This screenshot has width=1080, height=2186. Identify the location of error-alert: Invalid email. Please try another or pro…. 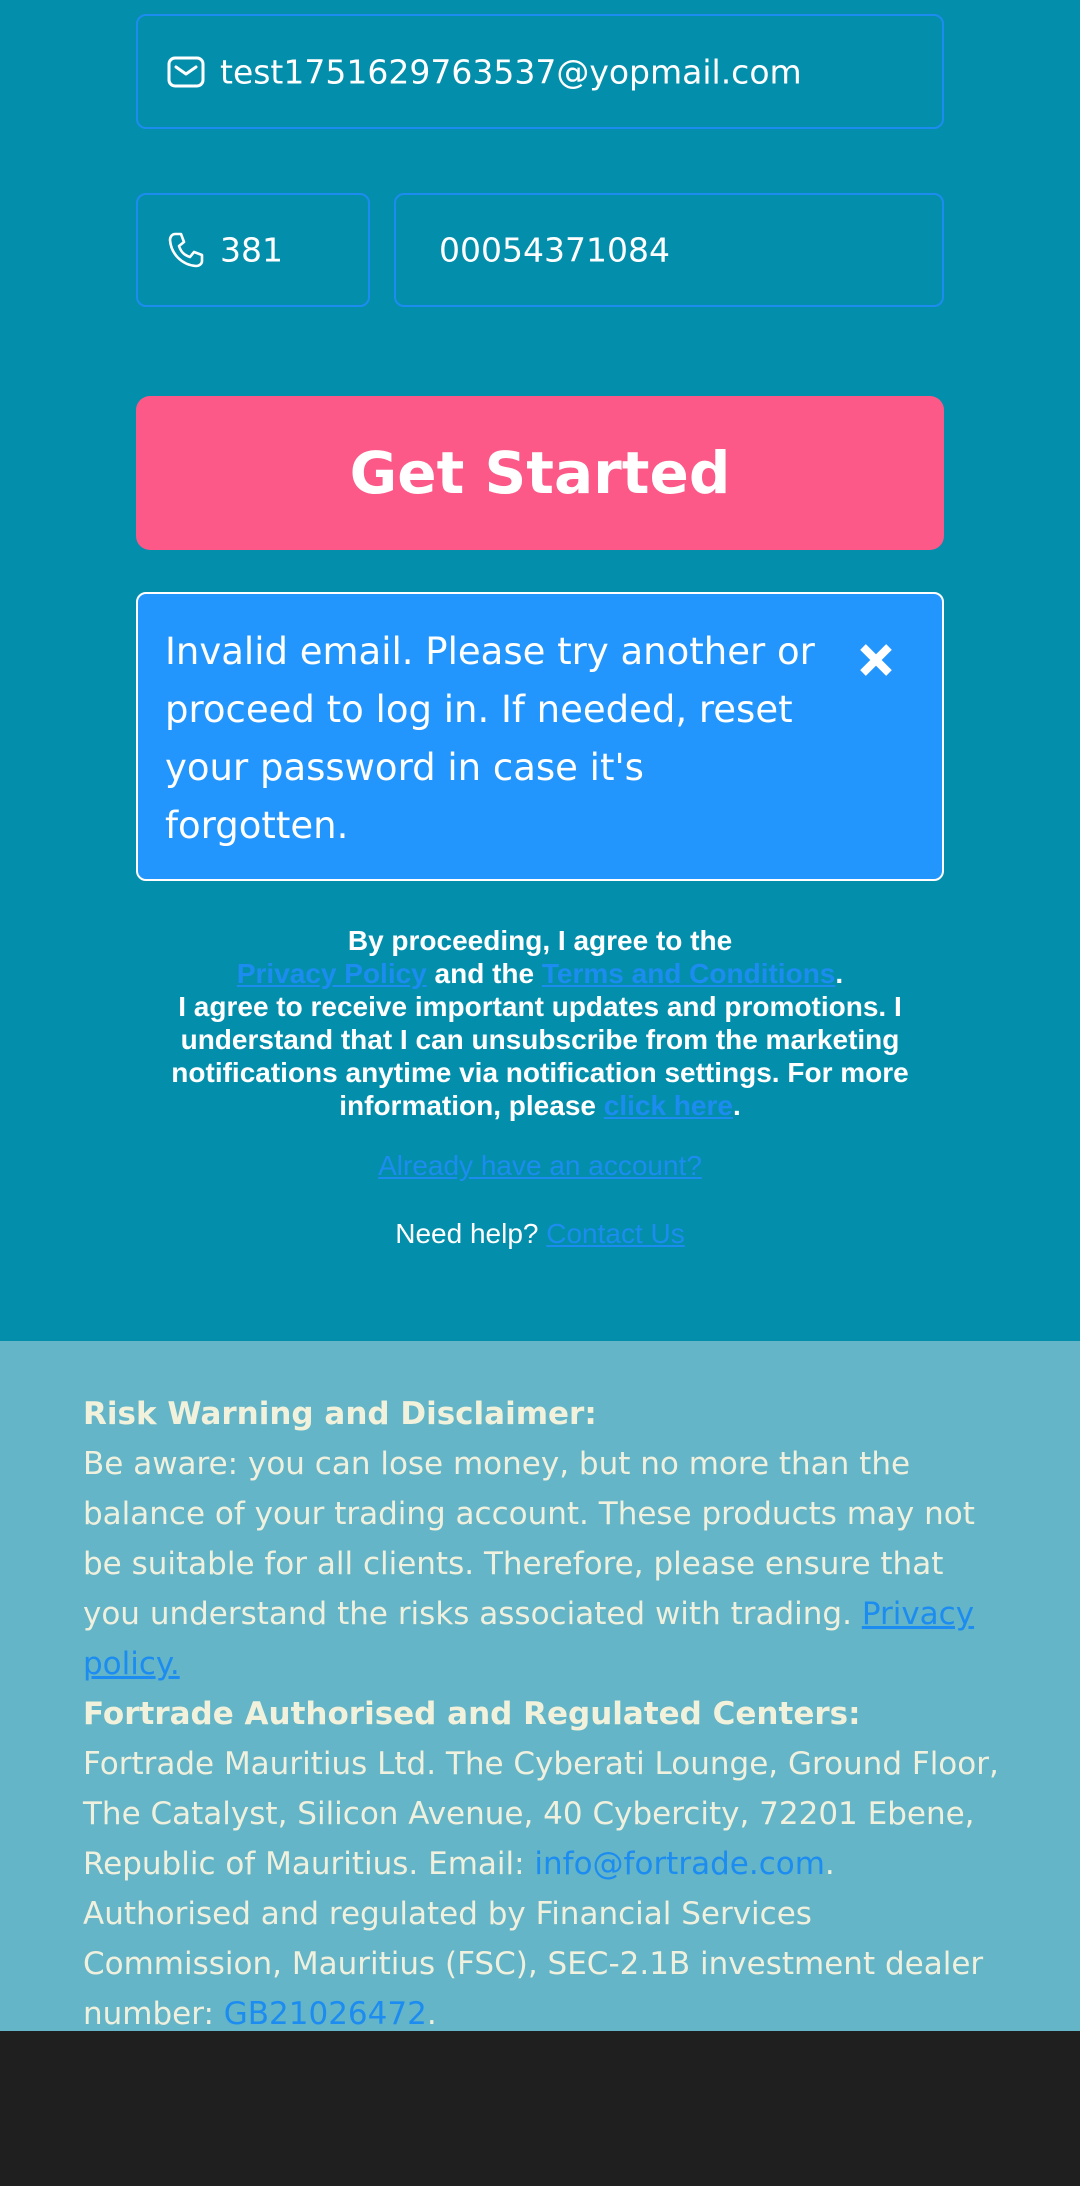
(540, 736).